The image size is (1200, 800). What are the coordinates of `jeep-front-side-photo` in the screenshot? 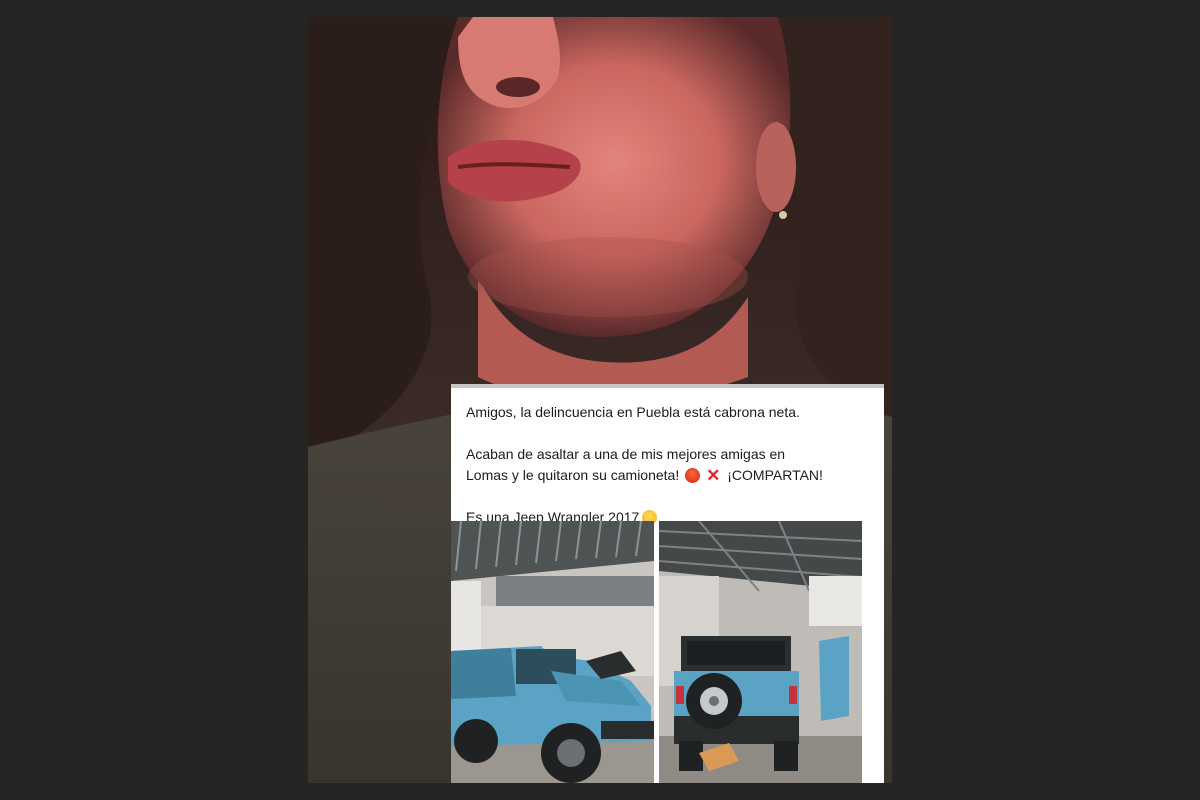 It's located at (552, 652).